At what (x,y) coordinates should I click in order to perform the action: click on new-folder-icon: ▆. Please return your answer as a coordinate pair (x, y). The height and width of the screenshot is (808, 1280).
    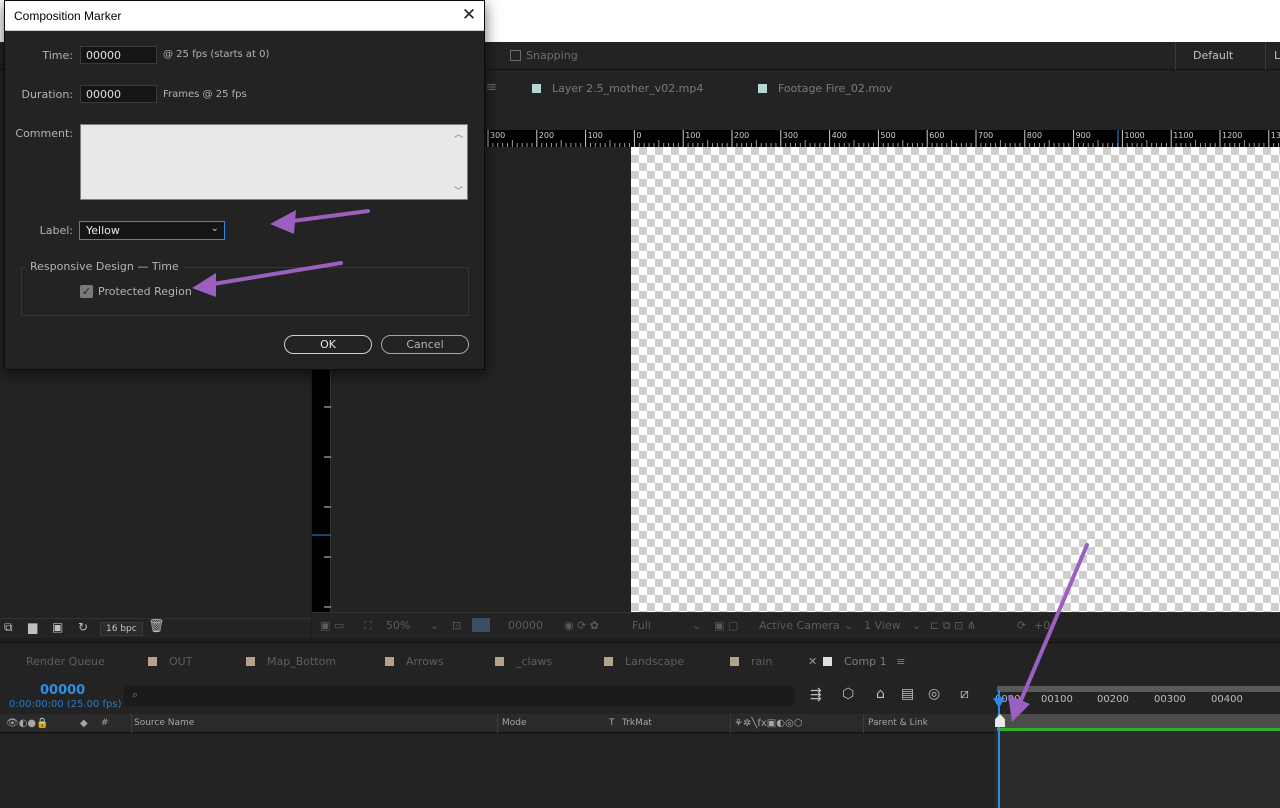
    Looking at the image, I should click on (32, 627).